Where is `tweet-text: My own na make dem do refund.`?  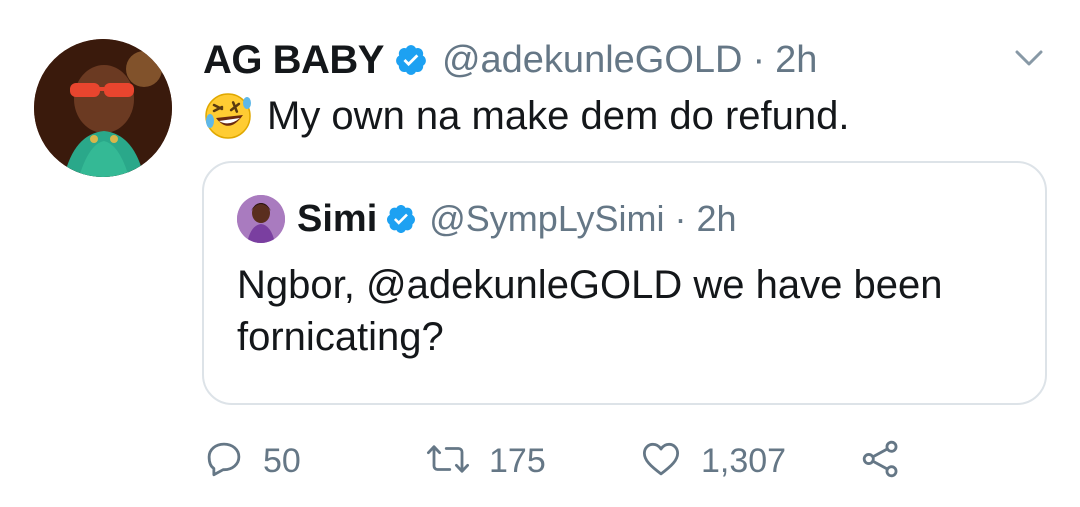 tweet-text: My own na make dem do refund. is located at coordinates (558, 115).